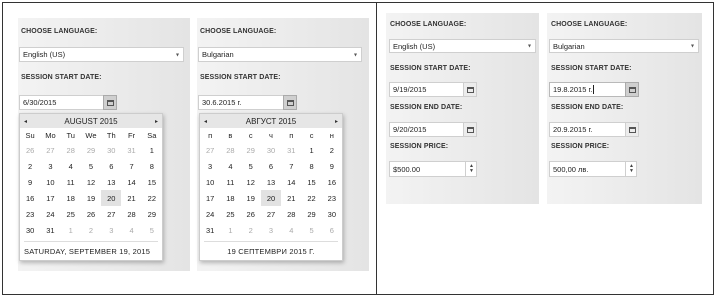  Describe the element at coordinates (91, 250) in the screenshot. I see `datepicker-footer: SATURDAY, SEPTEMBER 19, 2015` at that location.